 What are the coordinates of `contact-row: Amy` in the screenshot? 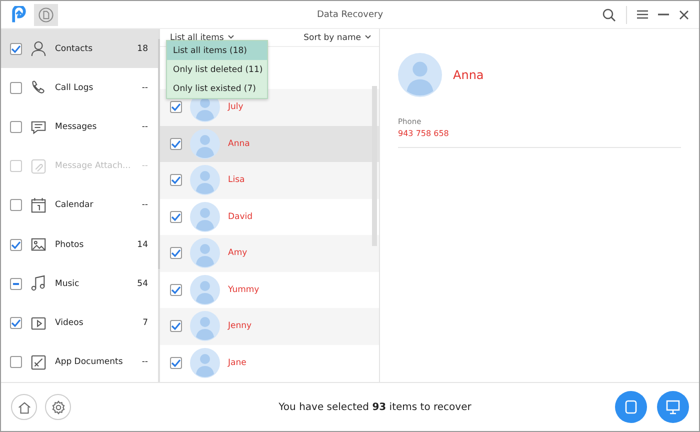 It's located at (269, 253).